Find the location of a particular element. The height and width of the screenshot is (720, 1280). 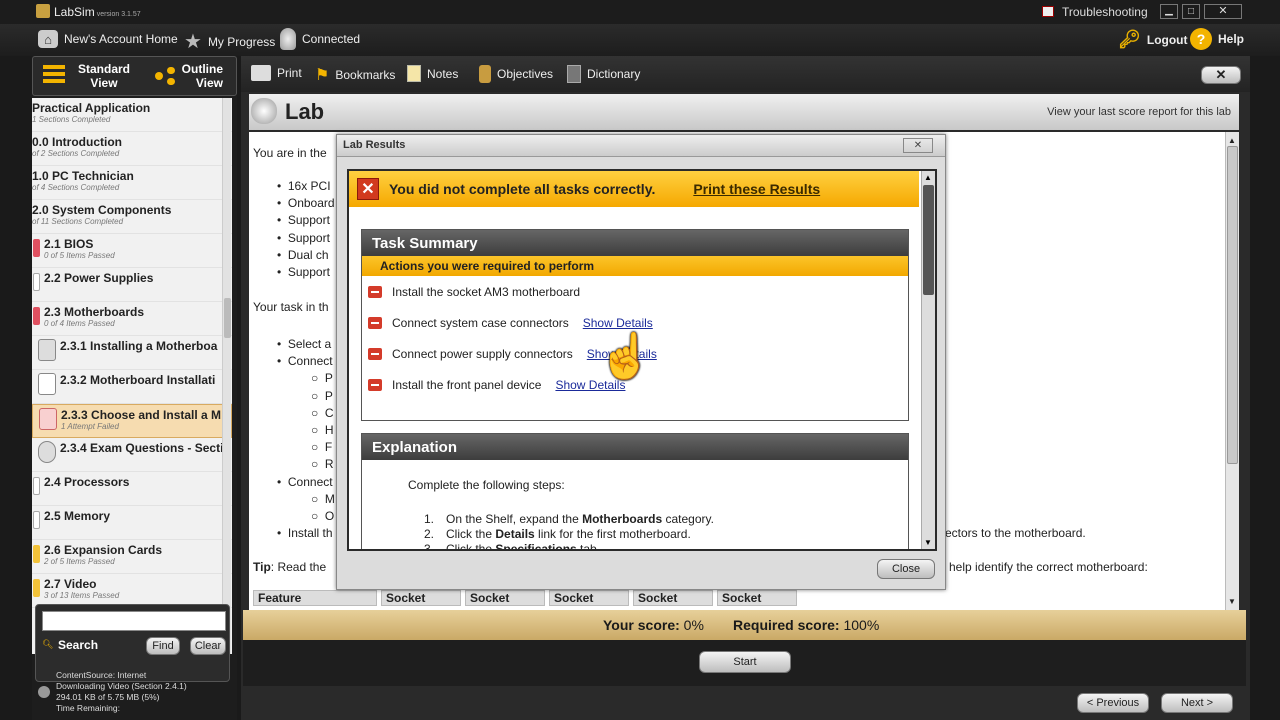

close-button: Close is located at coordinates (906, 569).